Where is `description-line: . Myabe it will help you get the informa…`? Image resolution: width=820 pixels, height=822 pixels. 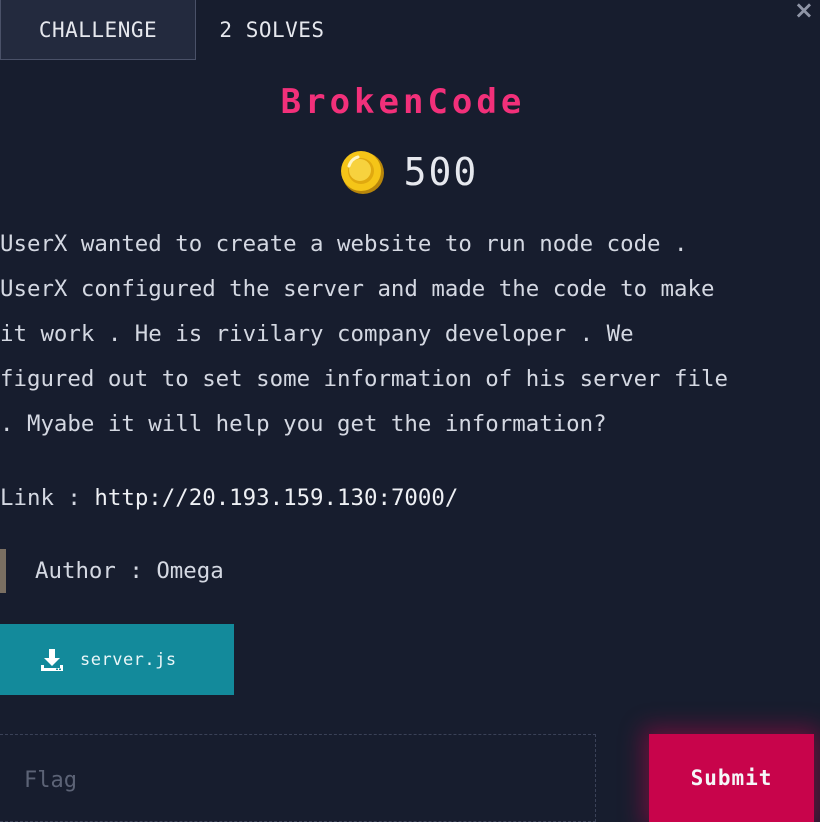 description-line: . Myabe it will help you get the informa… is located at coordinates (303, 424).